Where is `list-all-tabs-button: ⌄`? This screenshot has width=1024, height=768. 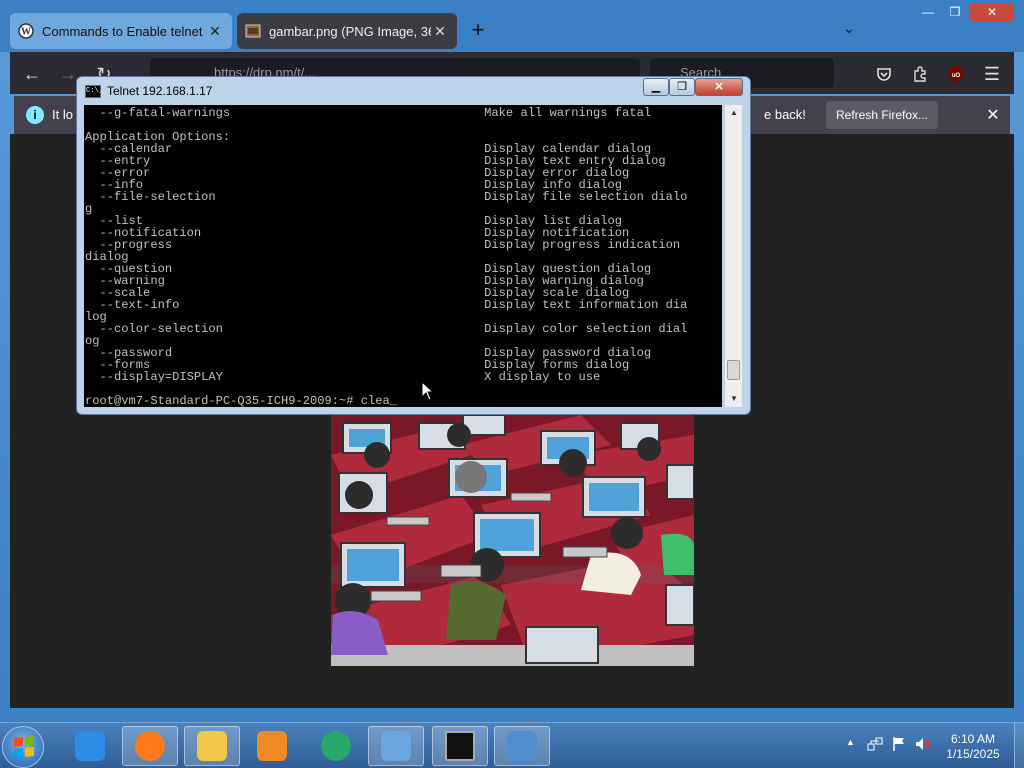
list-all-tabs-button: ⌄ is located at coordinates (849, 30).